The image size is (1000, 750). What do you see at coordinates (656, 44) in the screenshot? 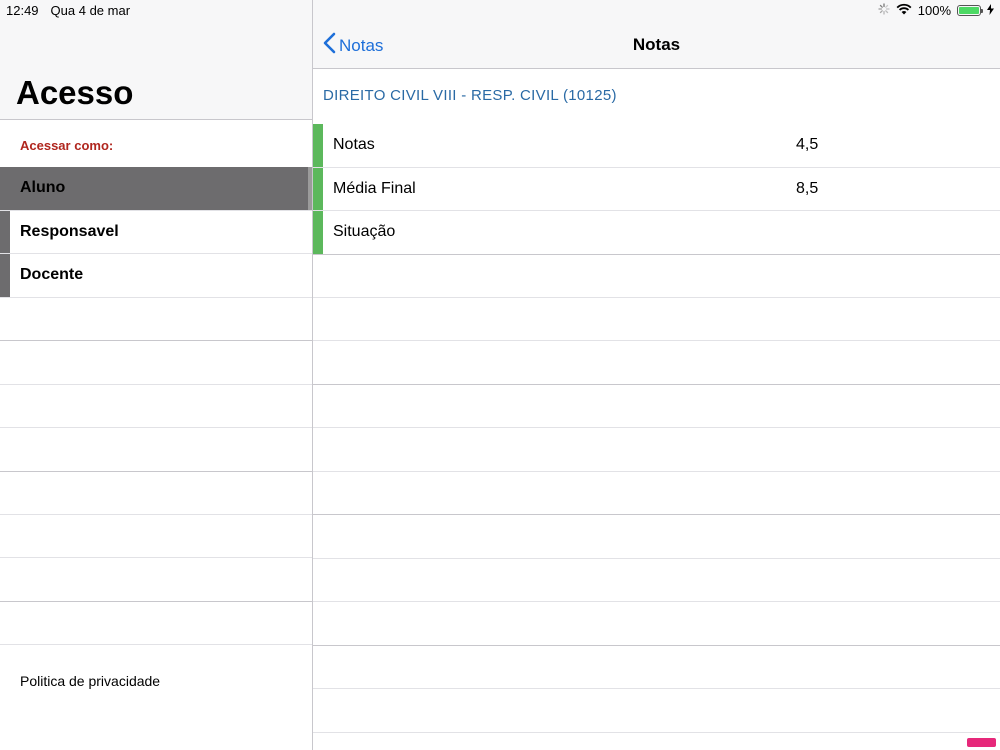
I see `nav-title: Notas` at bounding box center [656, 44].